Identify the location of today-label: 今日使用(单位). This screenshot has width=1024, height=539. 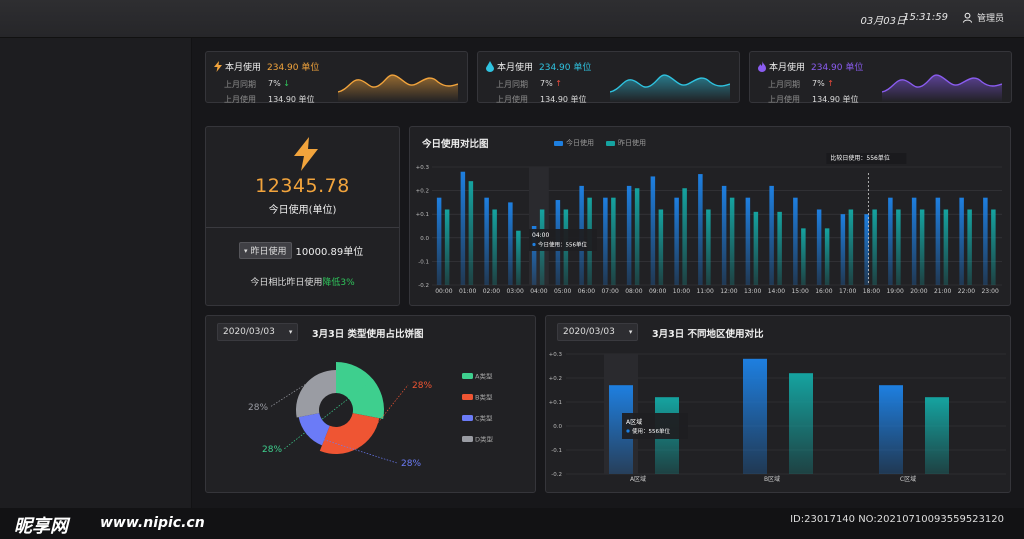
(302, 210).